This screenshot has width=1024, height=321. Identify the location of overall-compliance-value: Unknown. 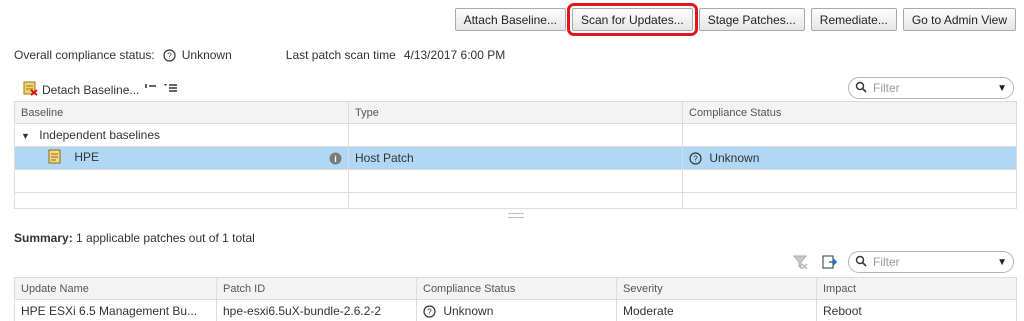
(206, 55).